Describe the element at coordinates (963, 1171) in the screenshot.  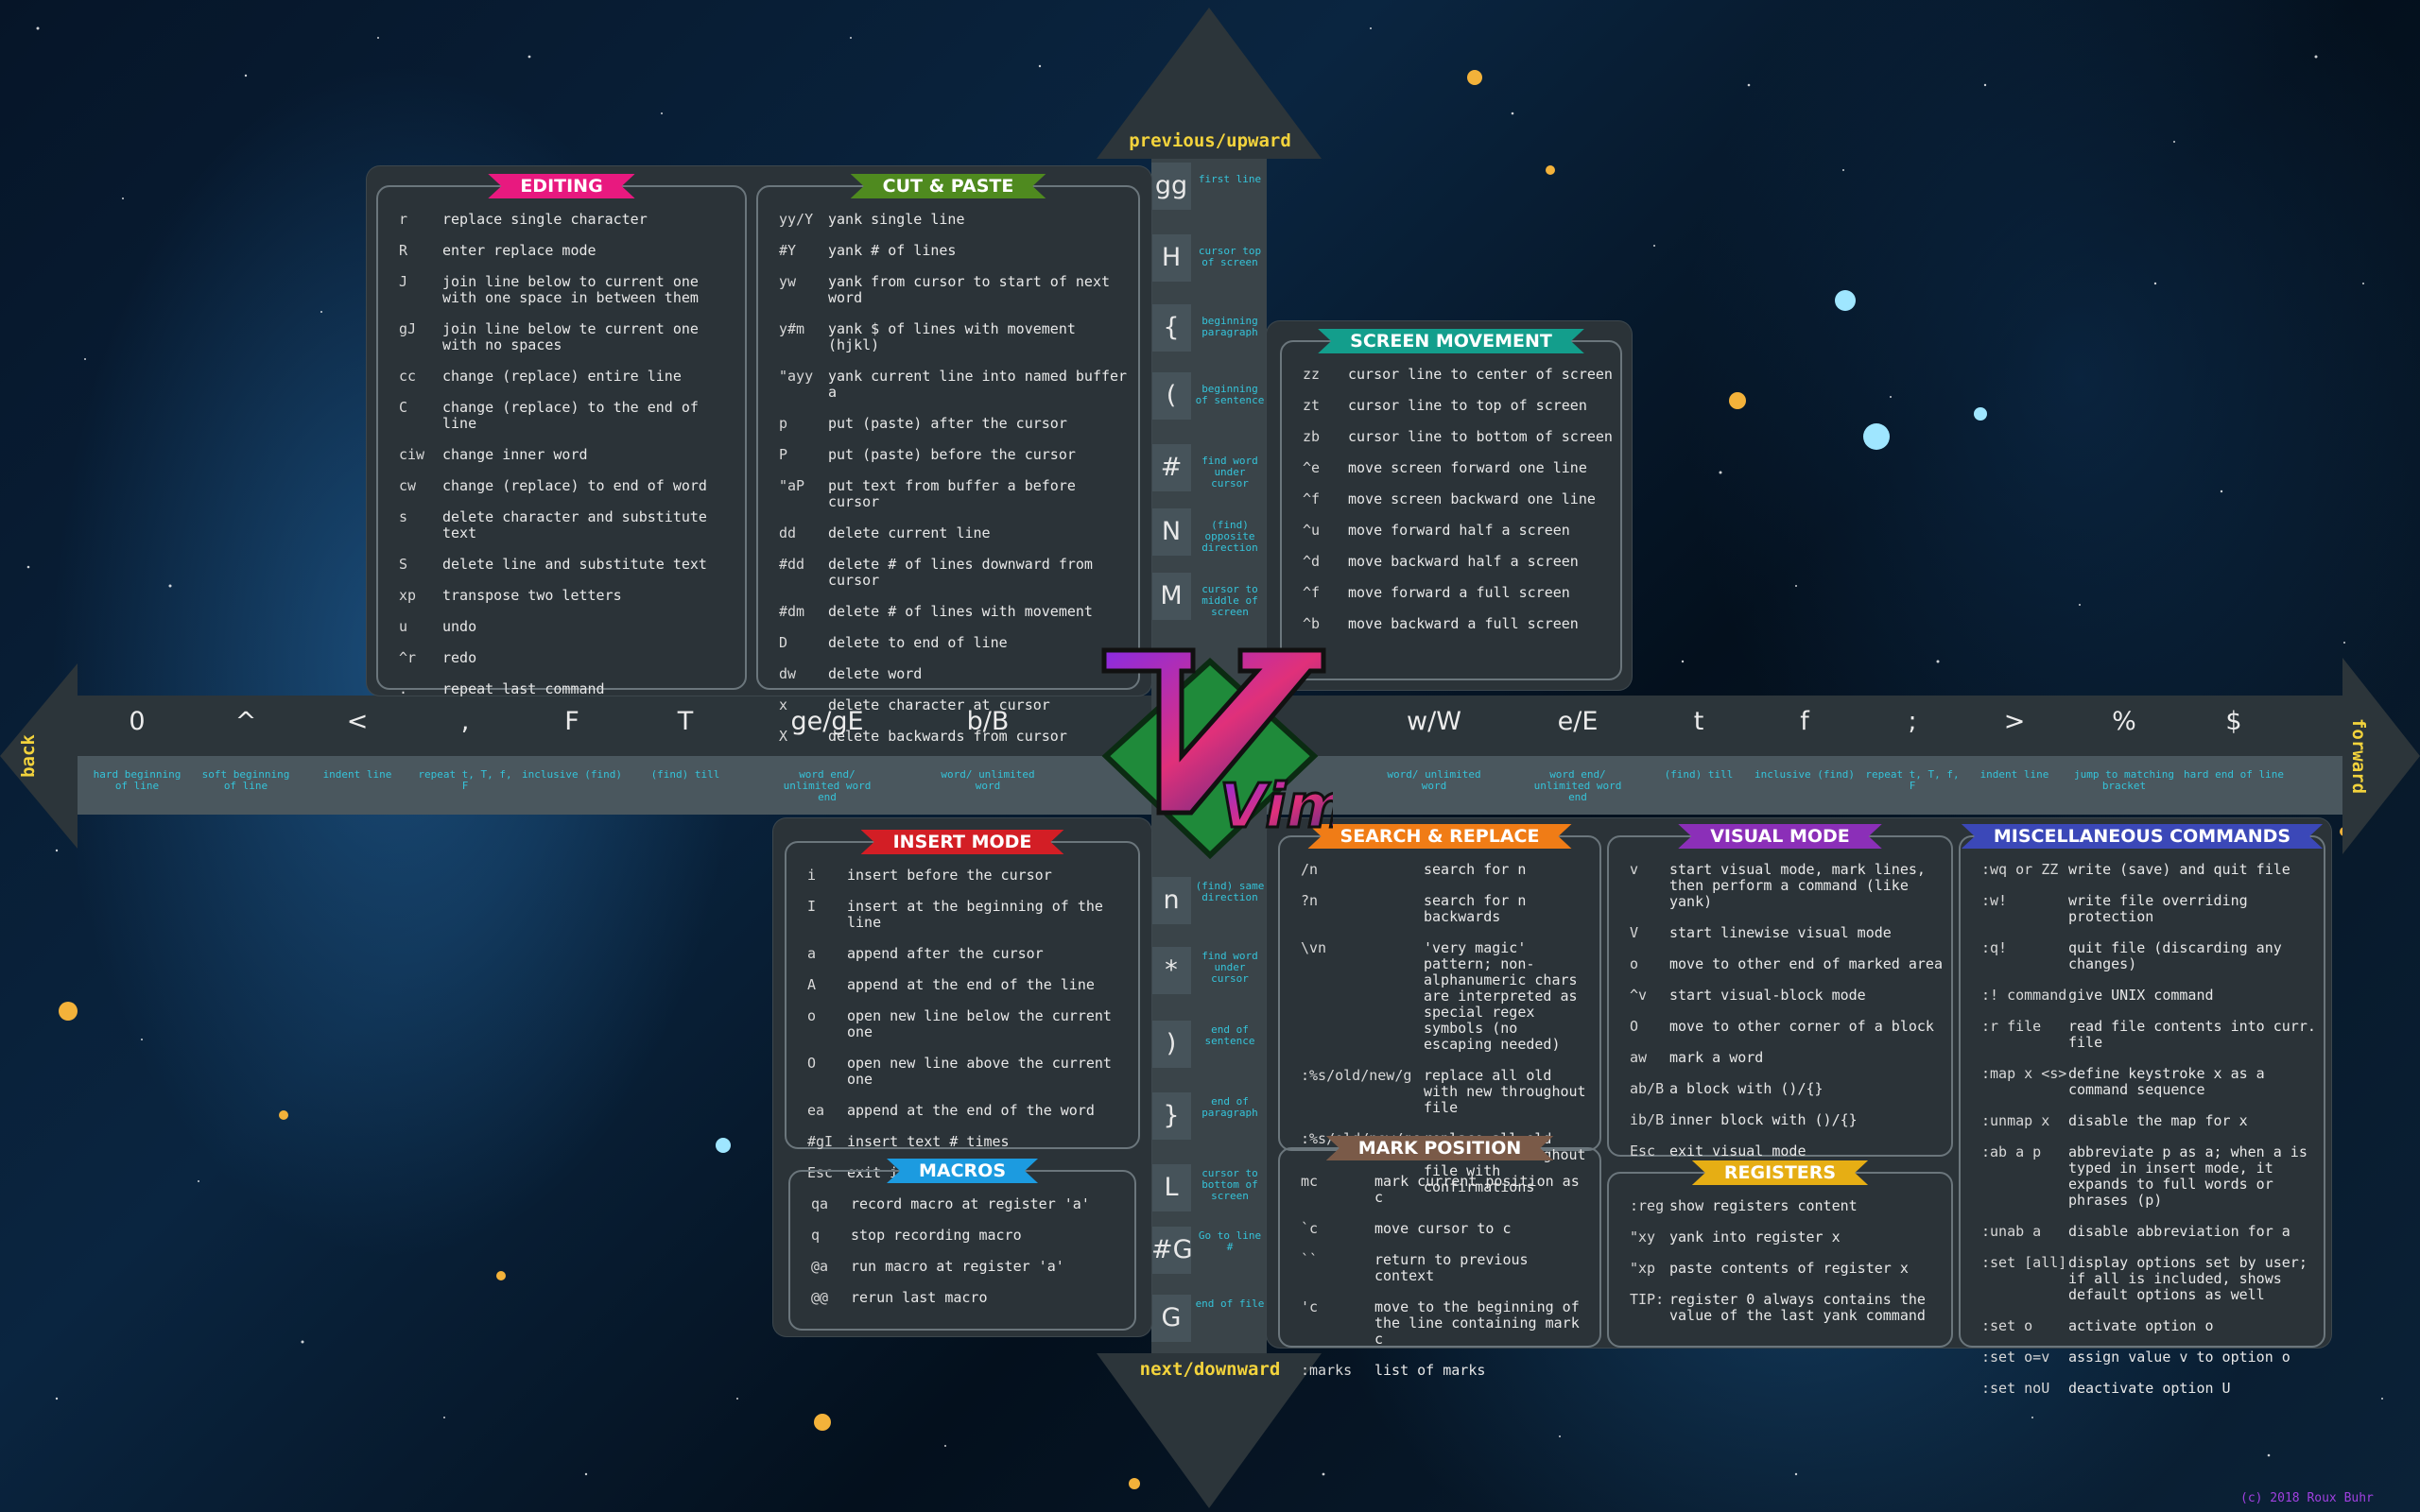
I see `section-title: MACROS` at that location.